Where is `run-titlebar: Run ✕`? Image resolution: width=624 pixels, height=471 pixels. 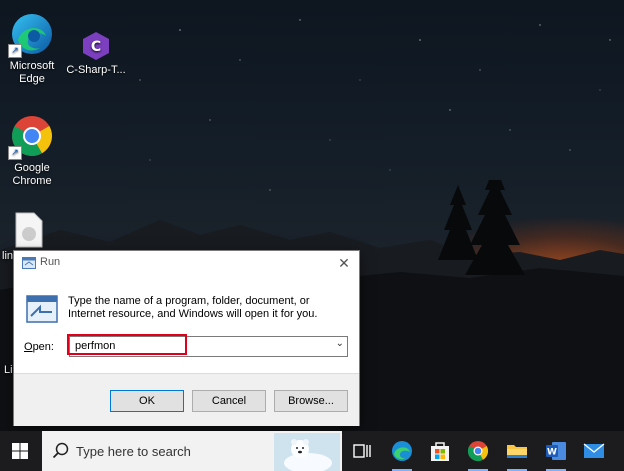 run-titlebar: Run ✕ is located at coordinates (186, 263).